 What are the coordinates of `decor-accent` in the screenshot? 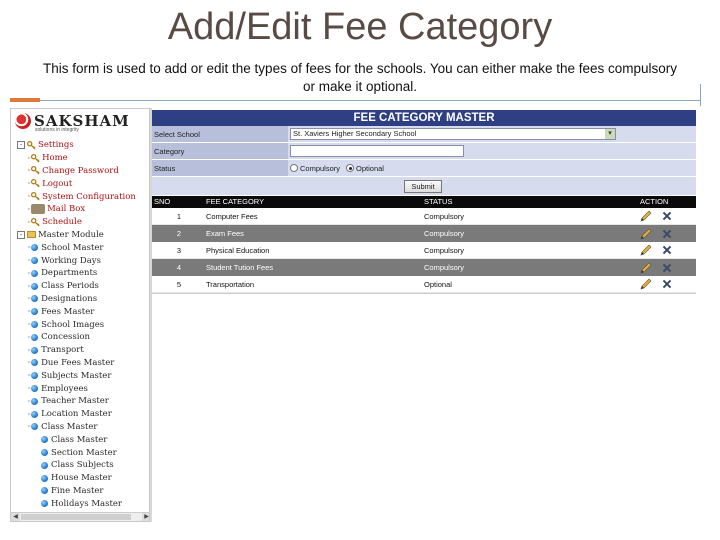 It's located at (25, 100).